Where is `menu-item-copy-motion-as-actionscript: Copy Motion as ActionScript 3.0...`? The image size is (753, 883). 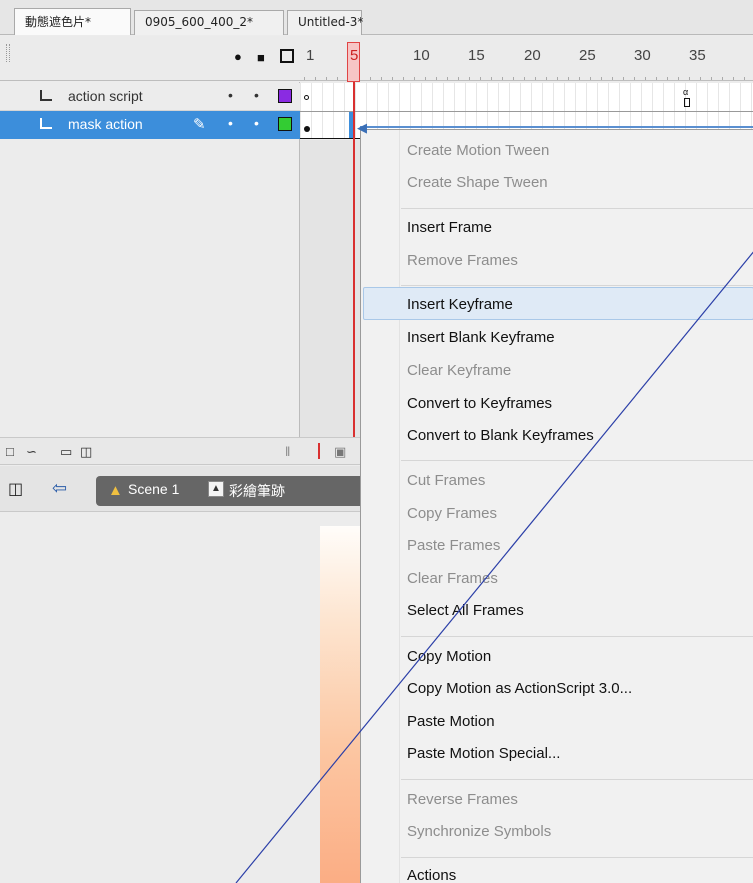 menu-item-copy-motion-as-actionscript: Copy Motion as ActionScript 3.0... is located at coordinates (519, 688).